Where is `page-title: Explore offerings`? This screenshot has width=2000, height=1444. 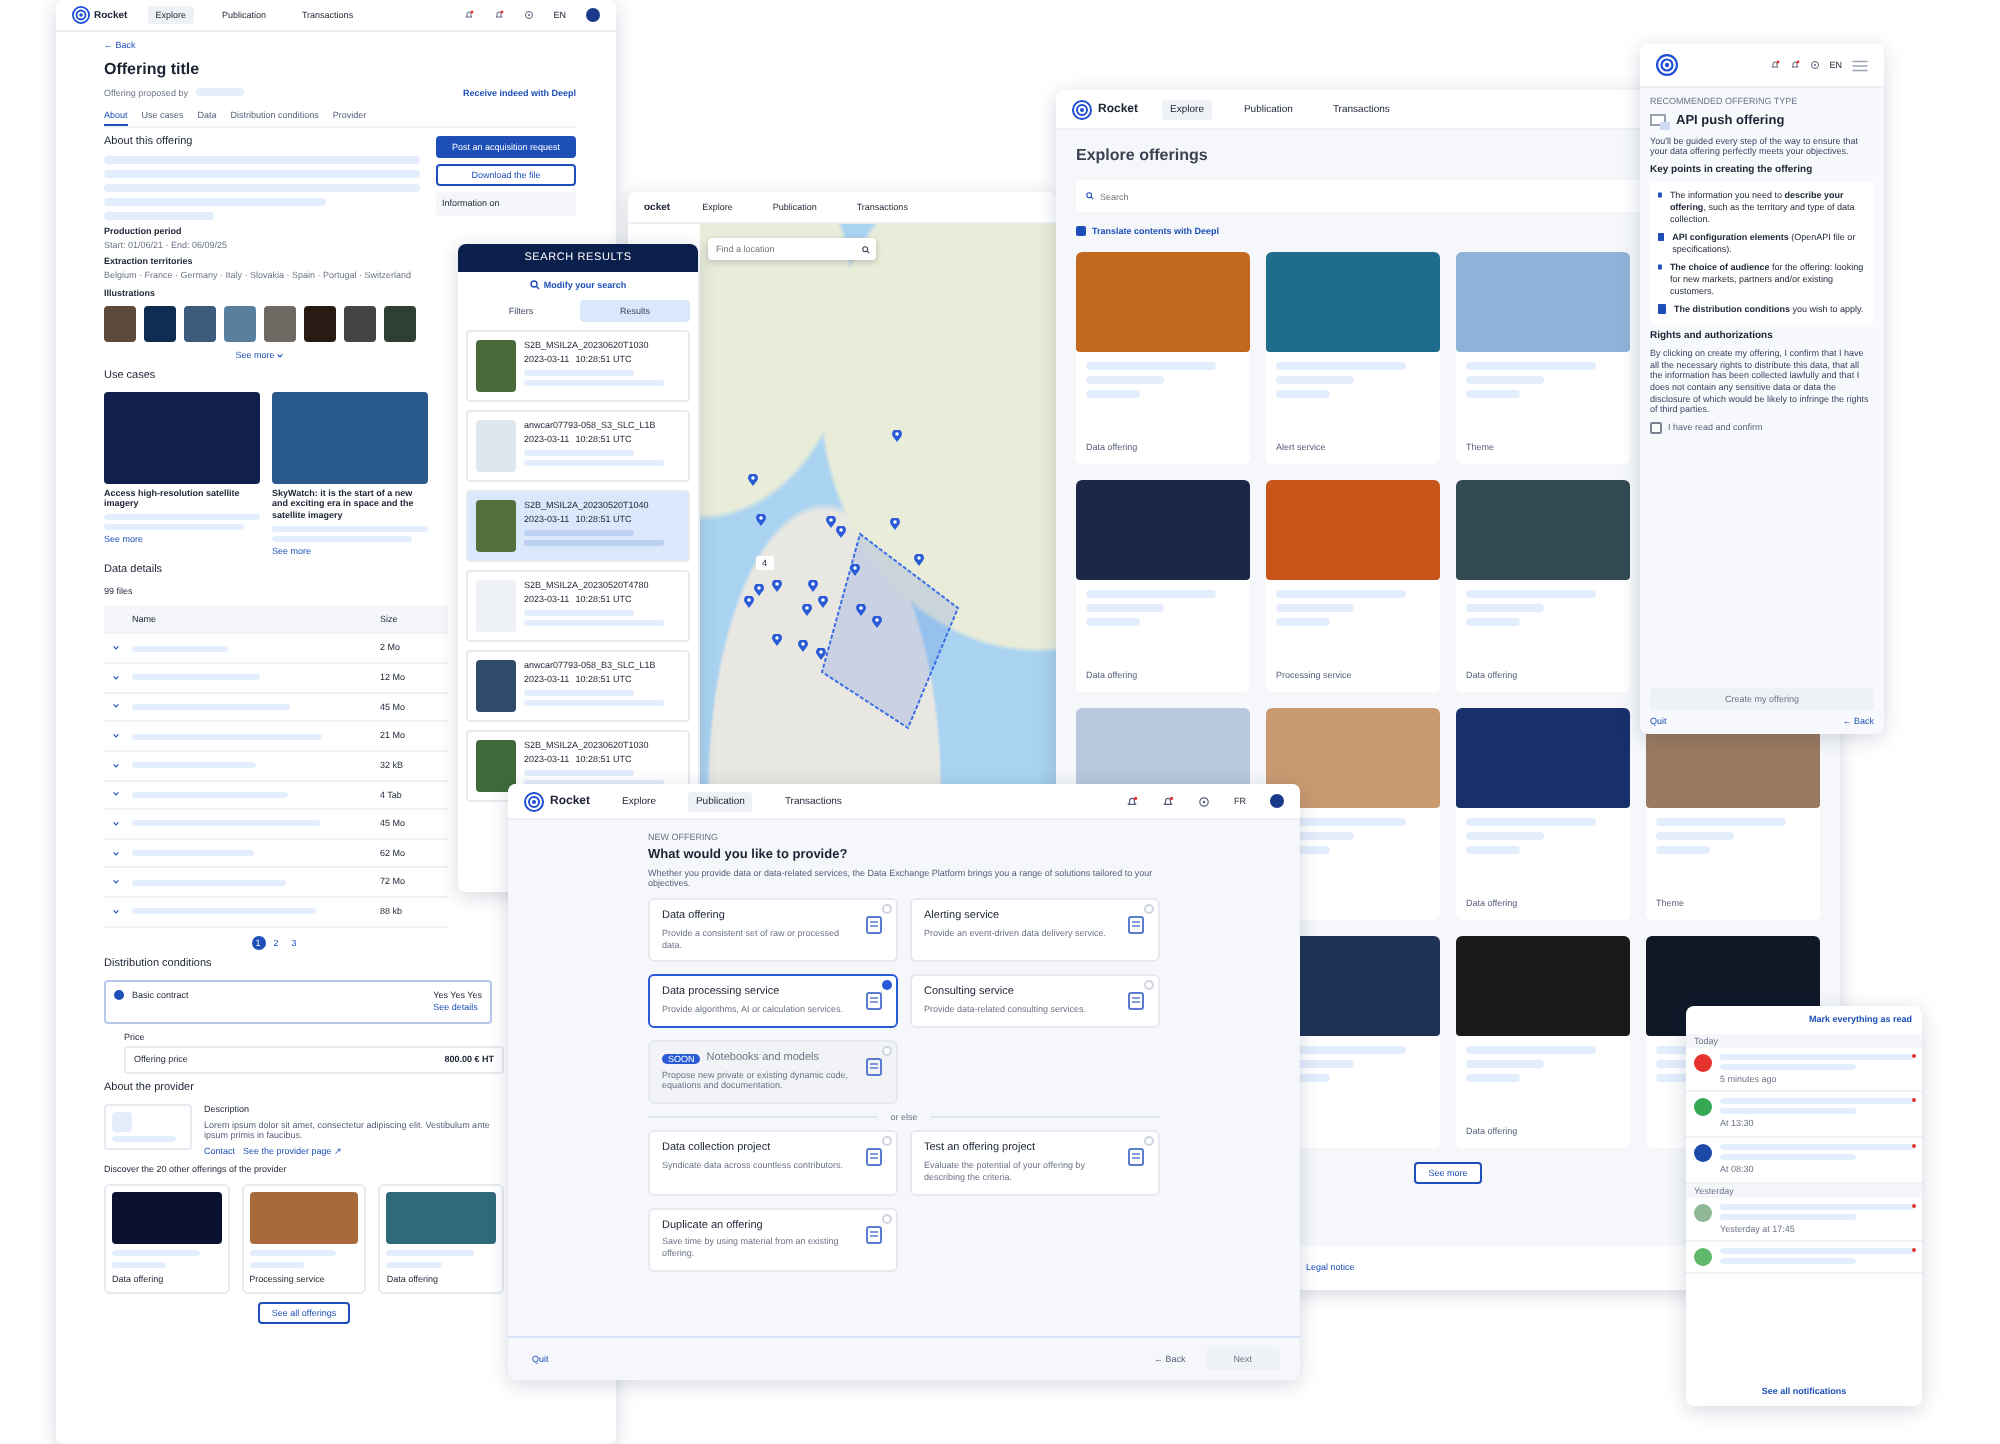 page-title: Explore offerings is located at coordinates (1142, 156).